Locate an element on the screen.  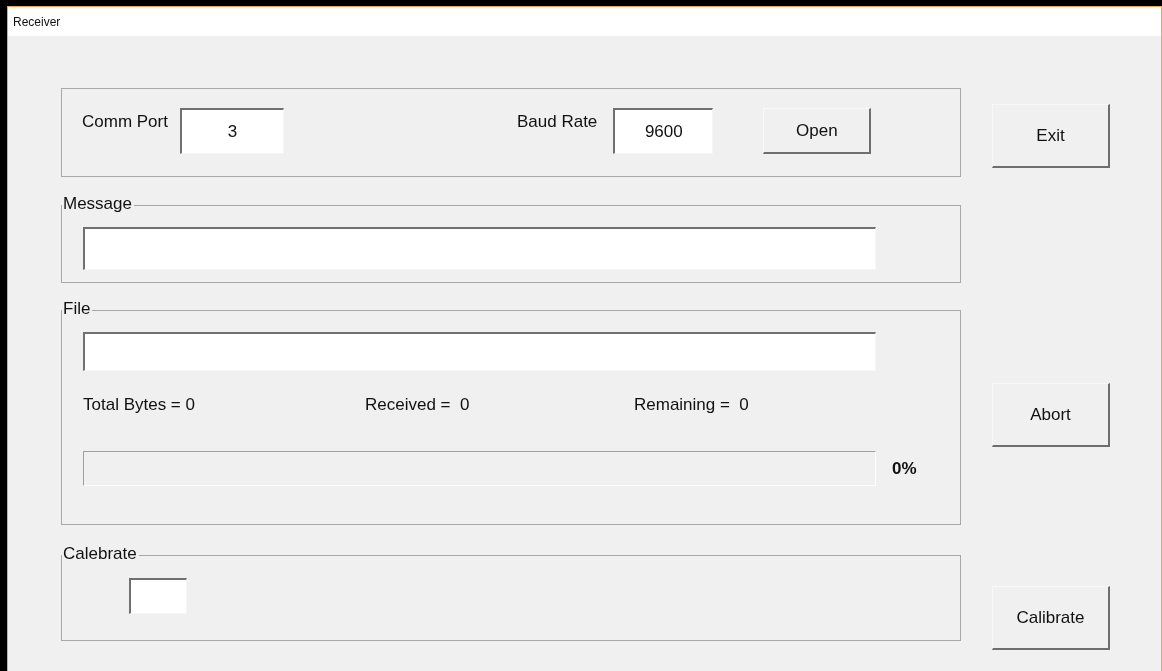
baud-rate-label: Baud Rate is located at coordinates (557, 122).